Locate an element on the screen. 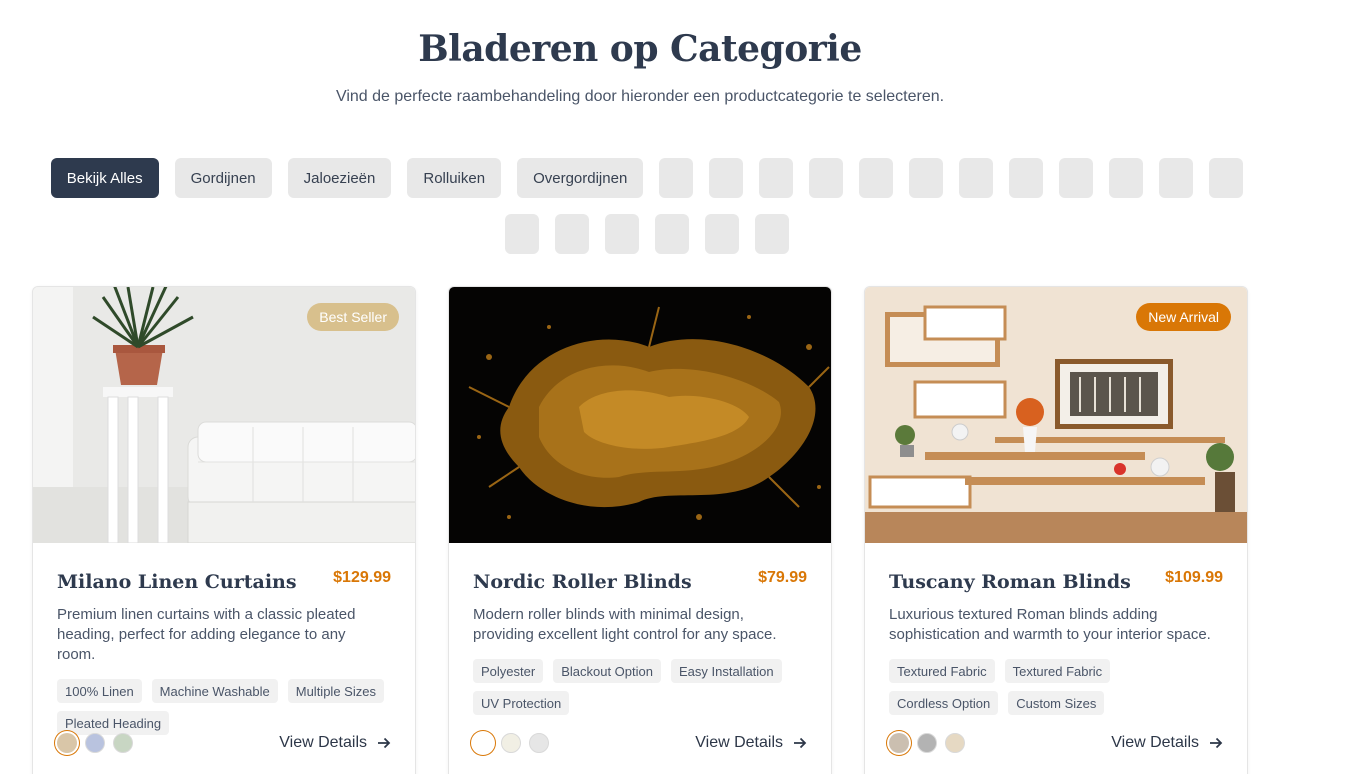  tag: Multiple Sizes is located at coordinates (335, 691).